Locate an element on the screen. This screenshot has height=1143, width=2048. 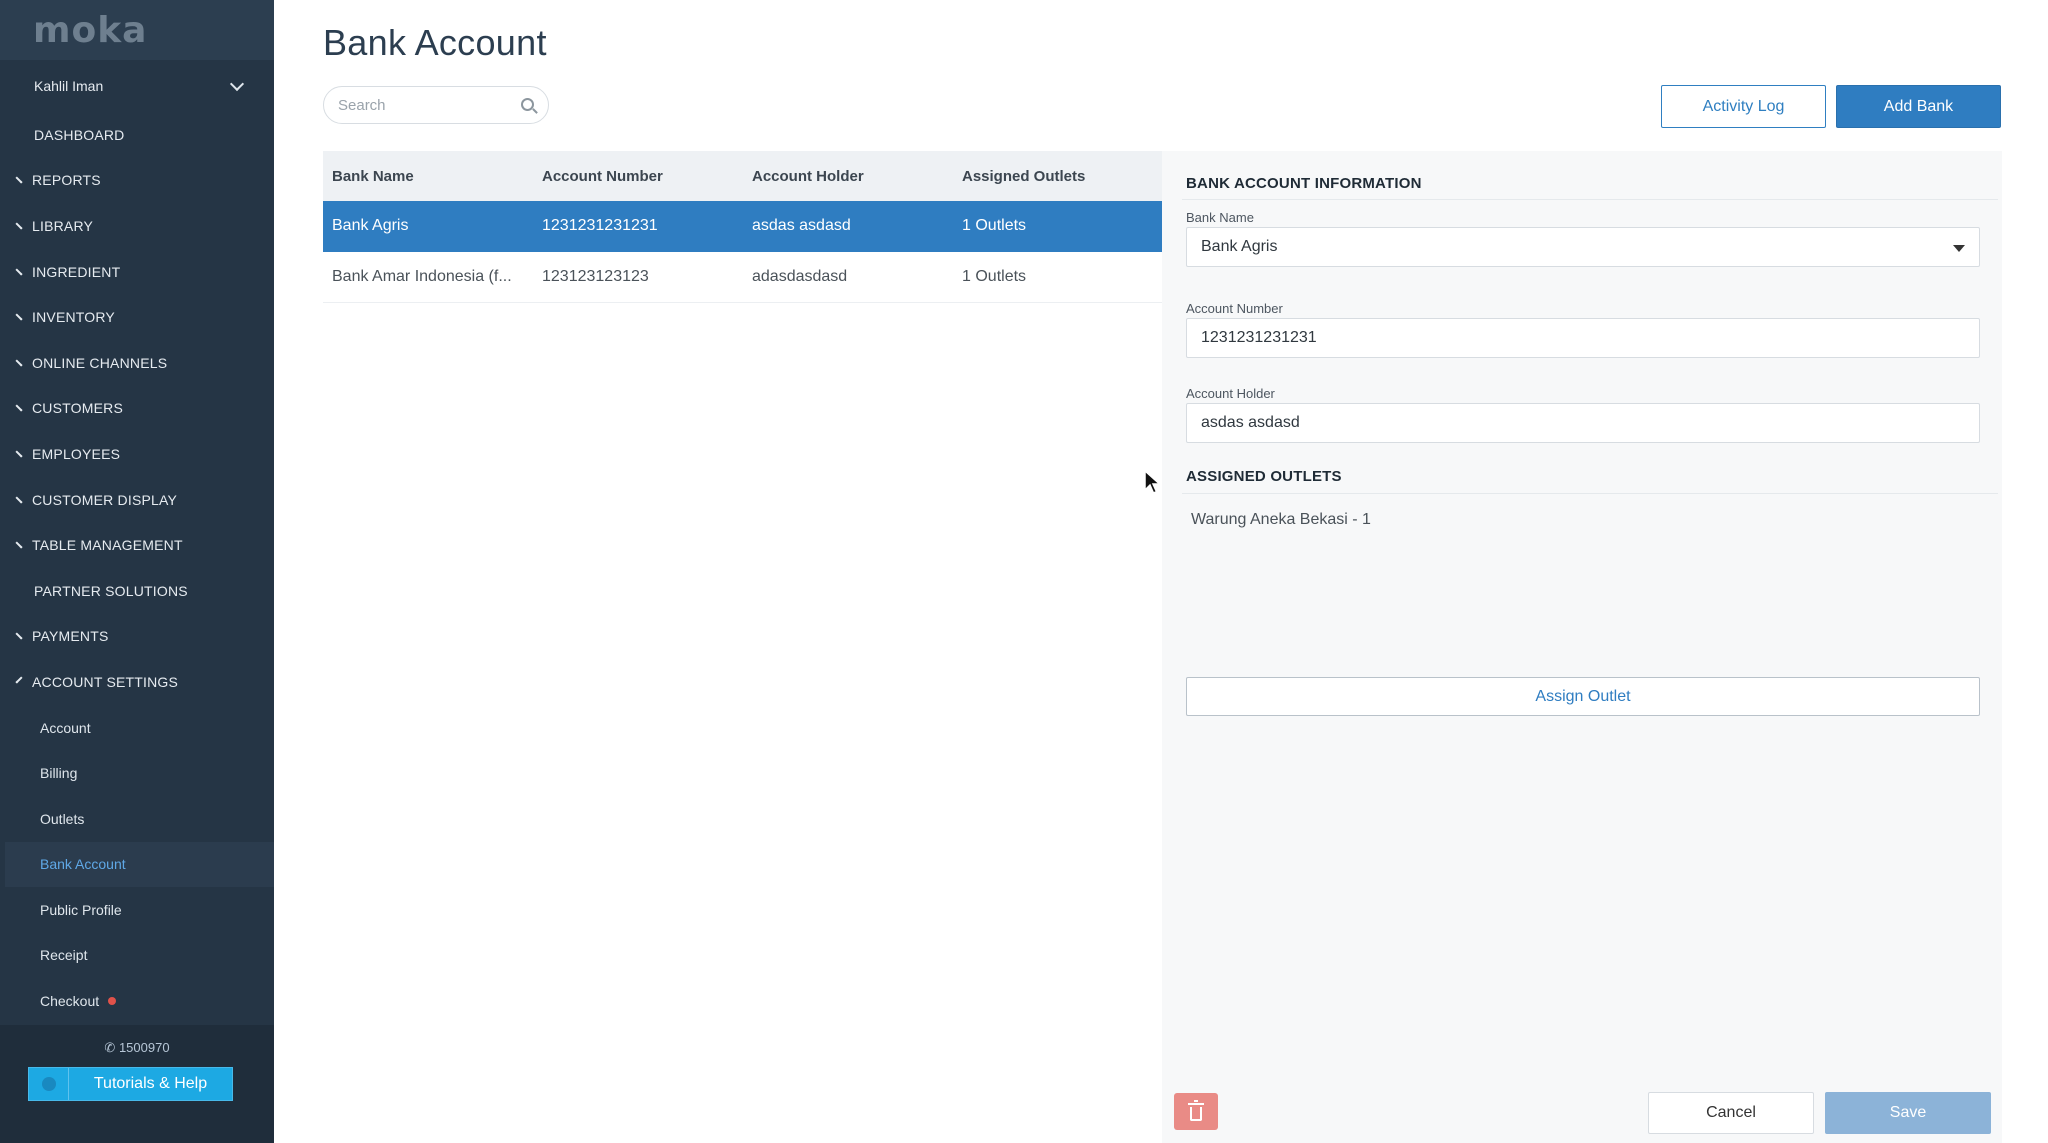
help-label: Tutorials & Help is located at coordinates (150, 1083).